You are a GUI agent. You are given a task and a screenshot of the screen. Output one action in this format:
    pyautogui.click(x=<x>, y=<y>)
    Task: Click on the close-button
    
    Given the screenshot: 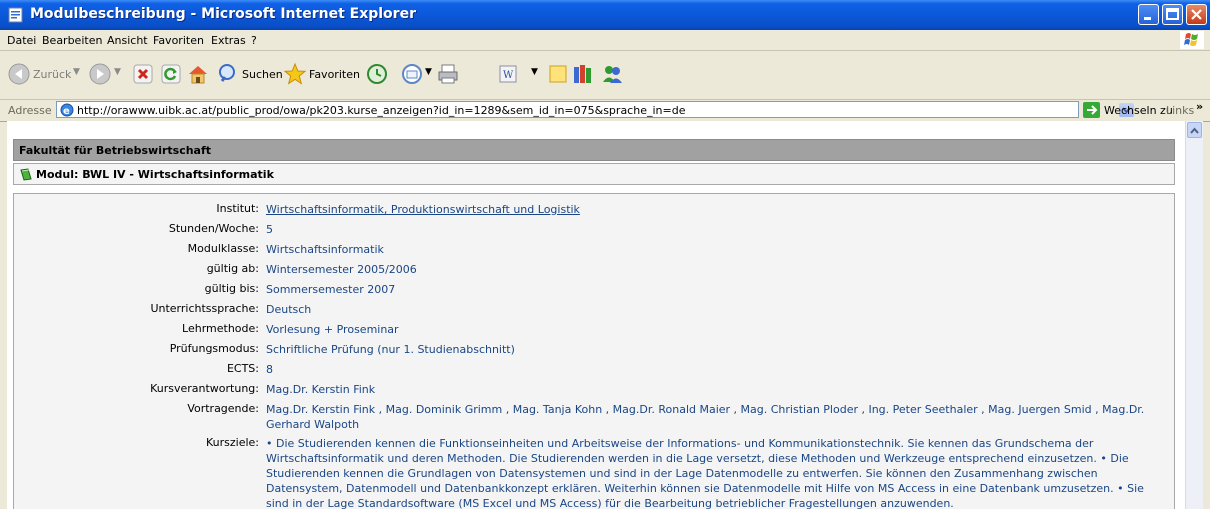 What is the action you would take?
    pyautogui.click(x=1196, y=14)
    